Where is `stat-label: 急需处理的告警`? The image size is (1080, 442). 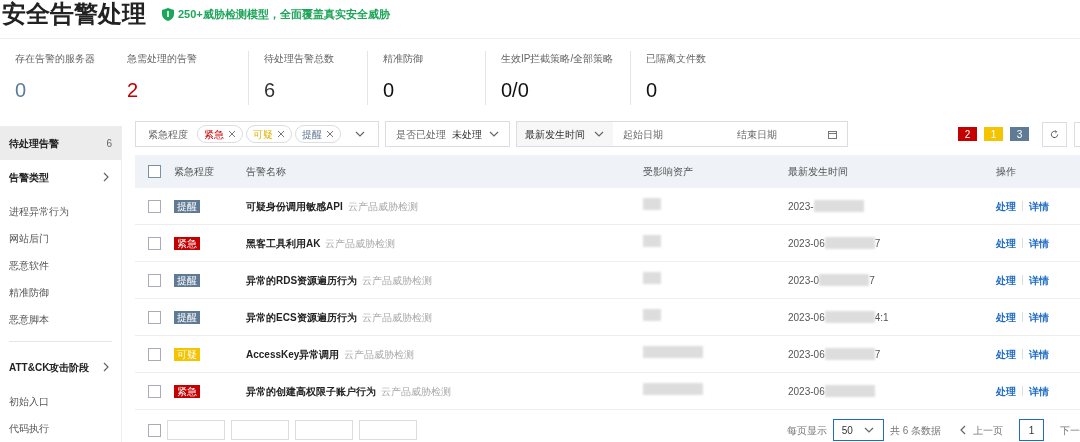
stat-label: 急需处理的告警 is located at coordinates (162, 59).